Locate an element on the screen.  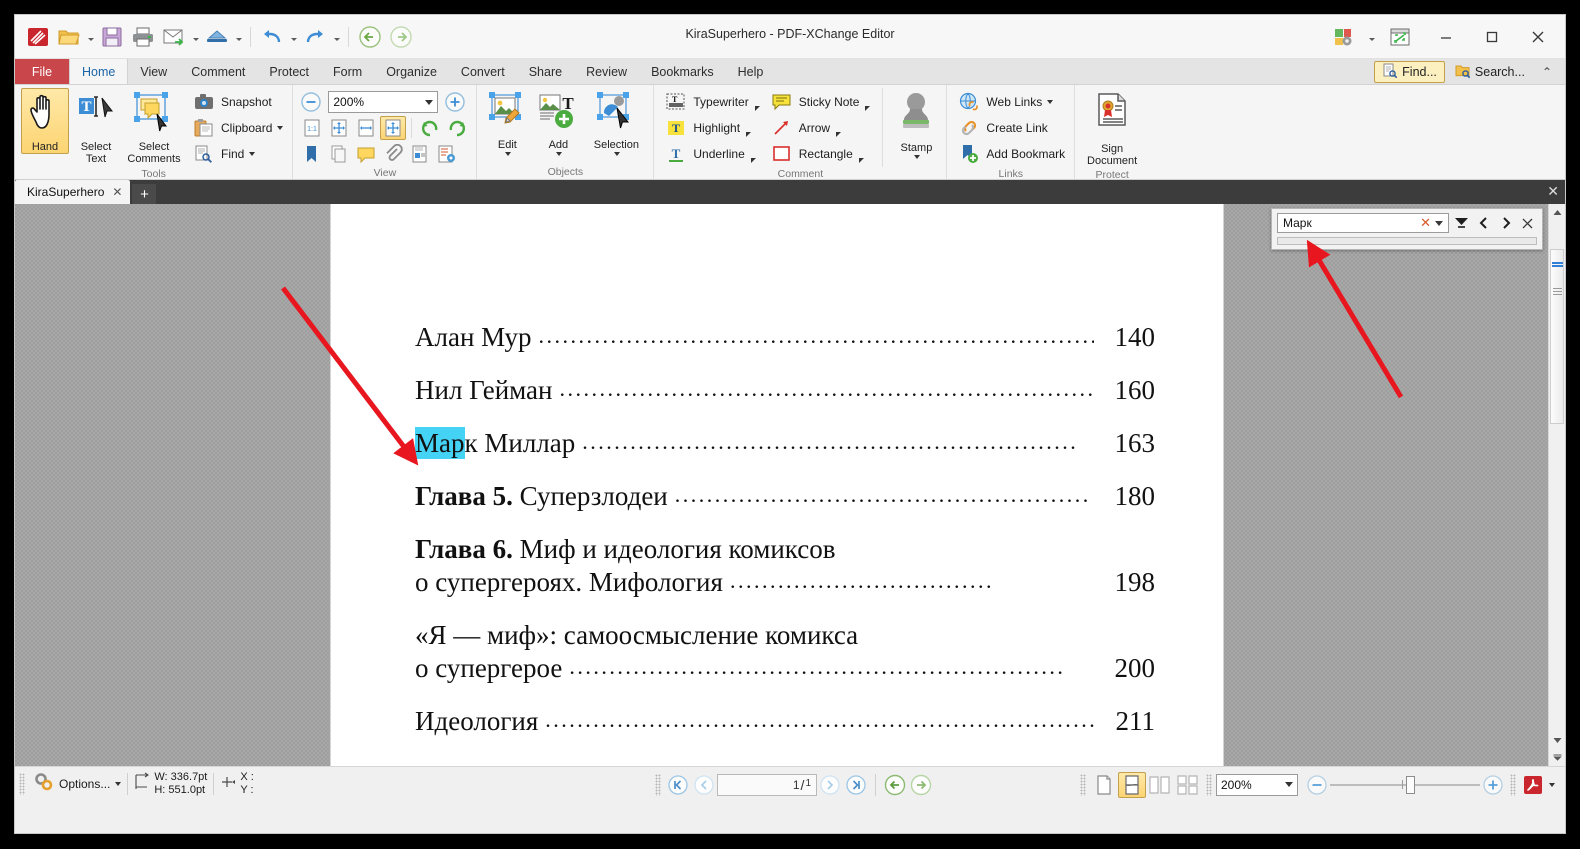
chevron-down-icon is located at coordinates (1289, 784).